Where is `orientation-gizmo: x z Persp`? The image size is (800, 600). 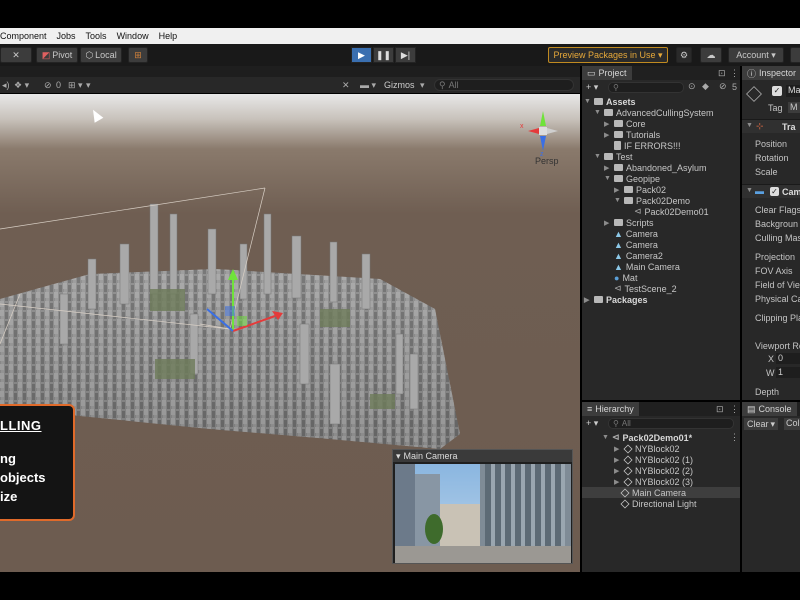 orientation-gizmo: x z Persp is located at coordinates (543, 136).